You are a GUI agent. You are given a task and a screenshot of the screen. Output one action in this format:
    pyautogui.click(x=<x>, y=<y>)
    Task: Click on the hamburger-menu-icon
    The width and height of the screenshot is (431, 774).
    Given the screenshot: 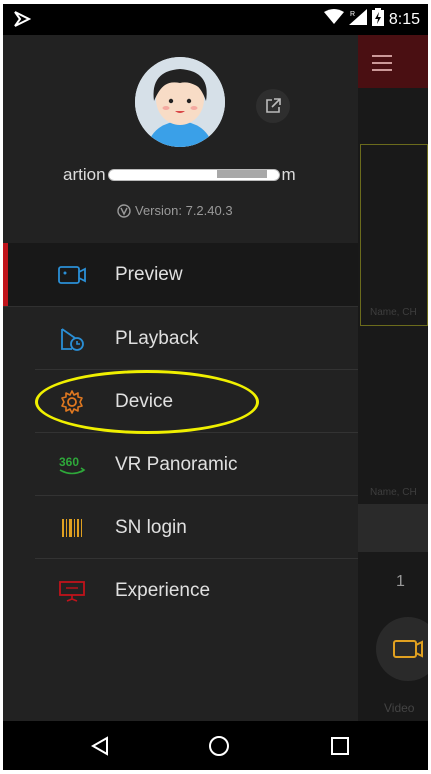 What is the action you would take?
    pyautogui.click(x=382, y=65)
    